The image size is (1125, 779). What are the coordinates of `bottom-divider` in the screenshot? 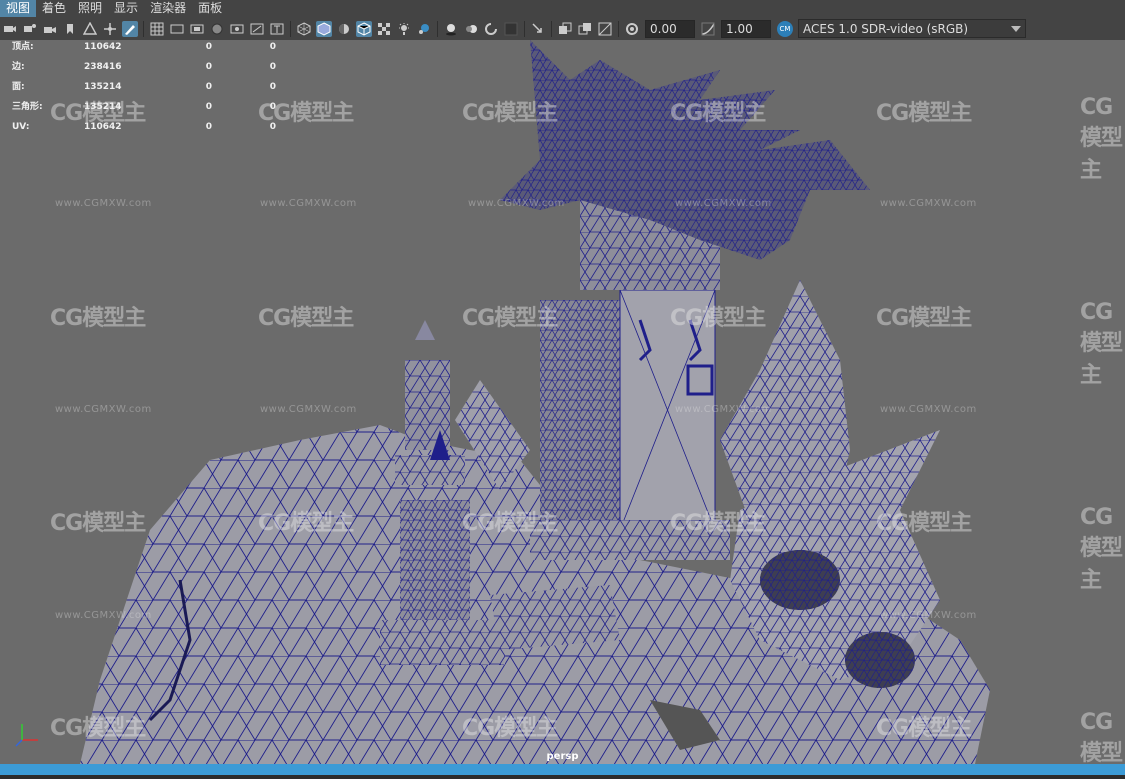 It's located at (562, 777).